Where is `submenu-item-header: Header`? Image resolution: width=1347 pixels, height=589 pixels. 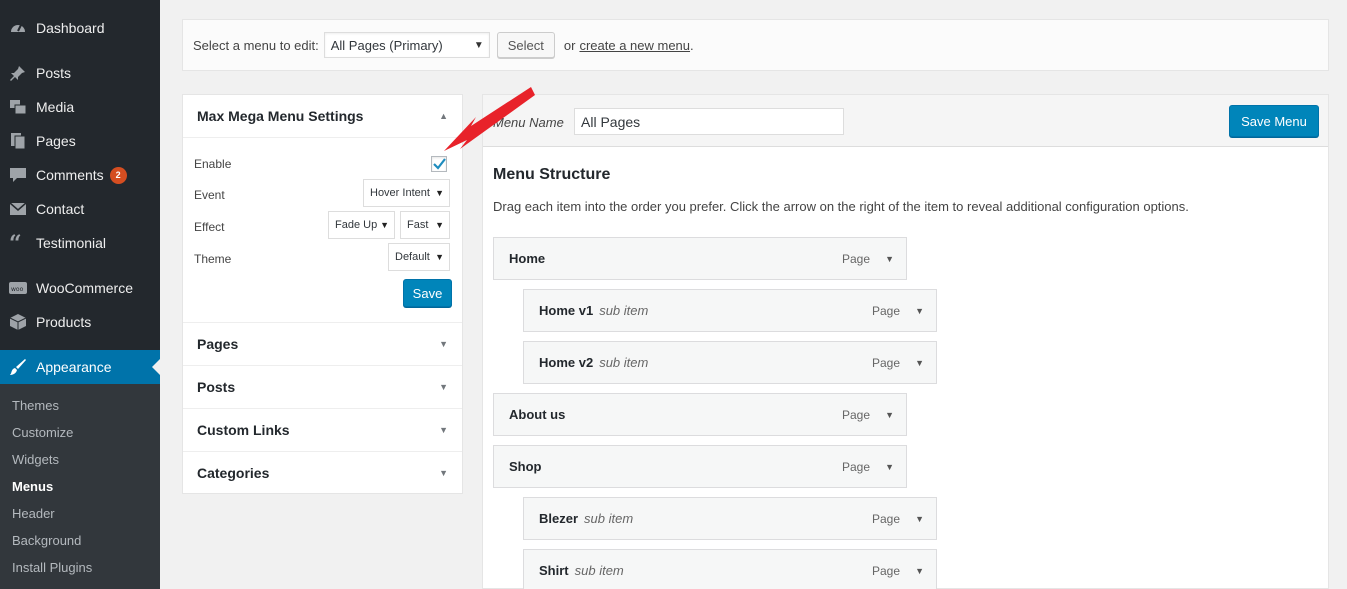 submenu-item-header: Header is located at coordinates (33, 513).